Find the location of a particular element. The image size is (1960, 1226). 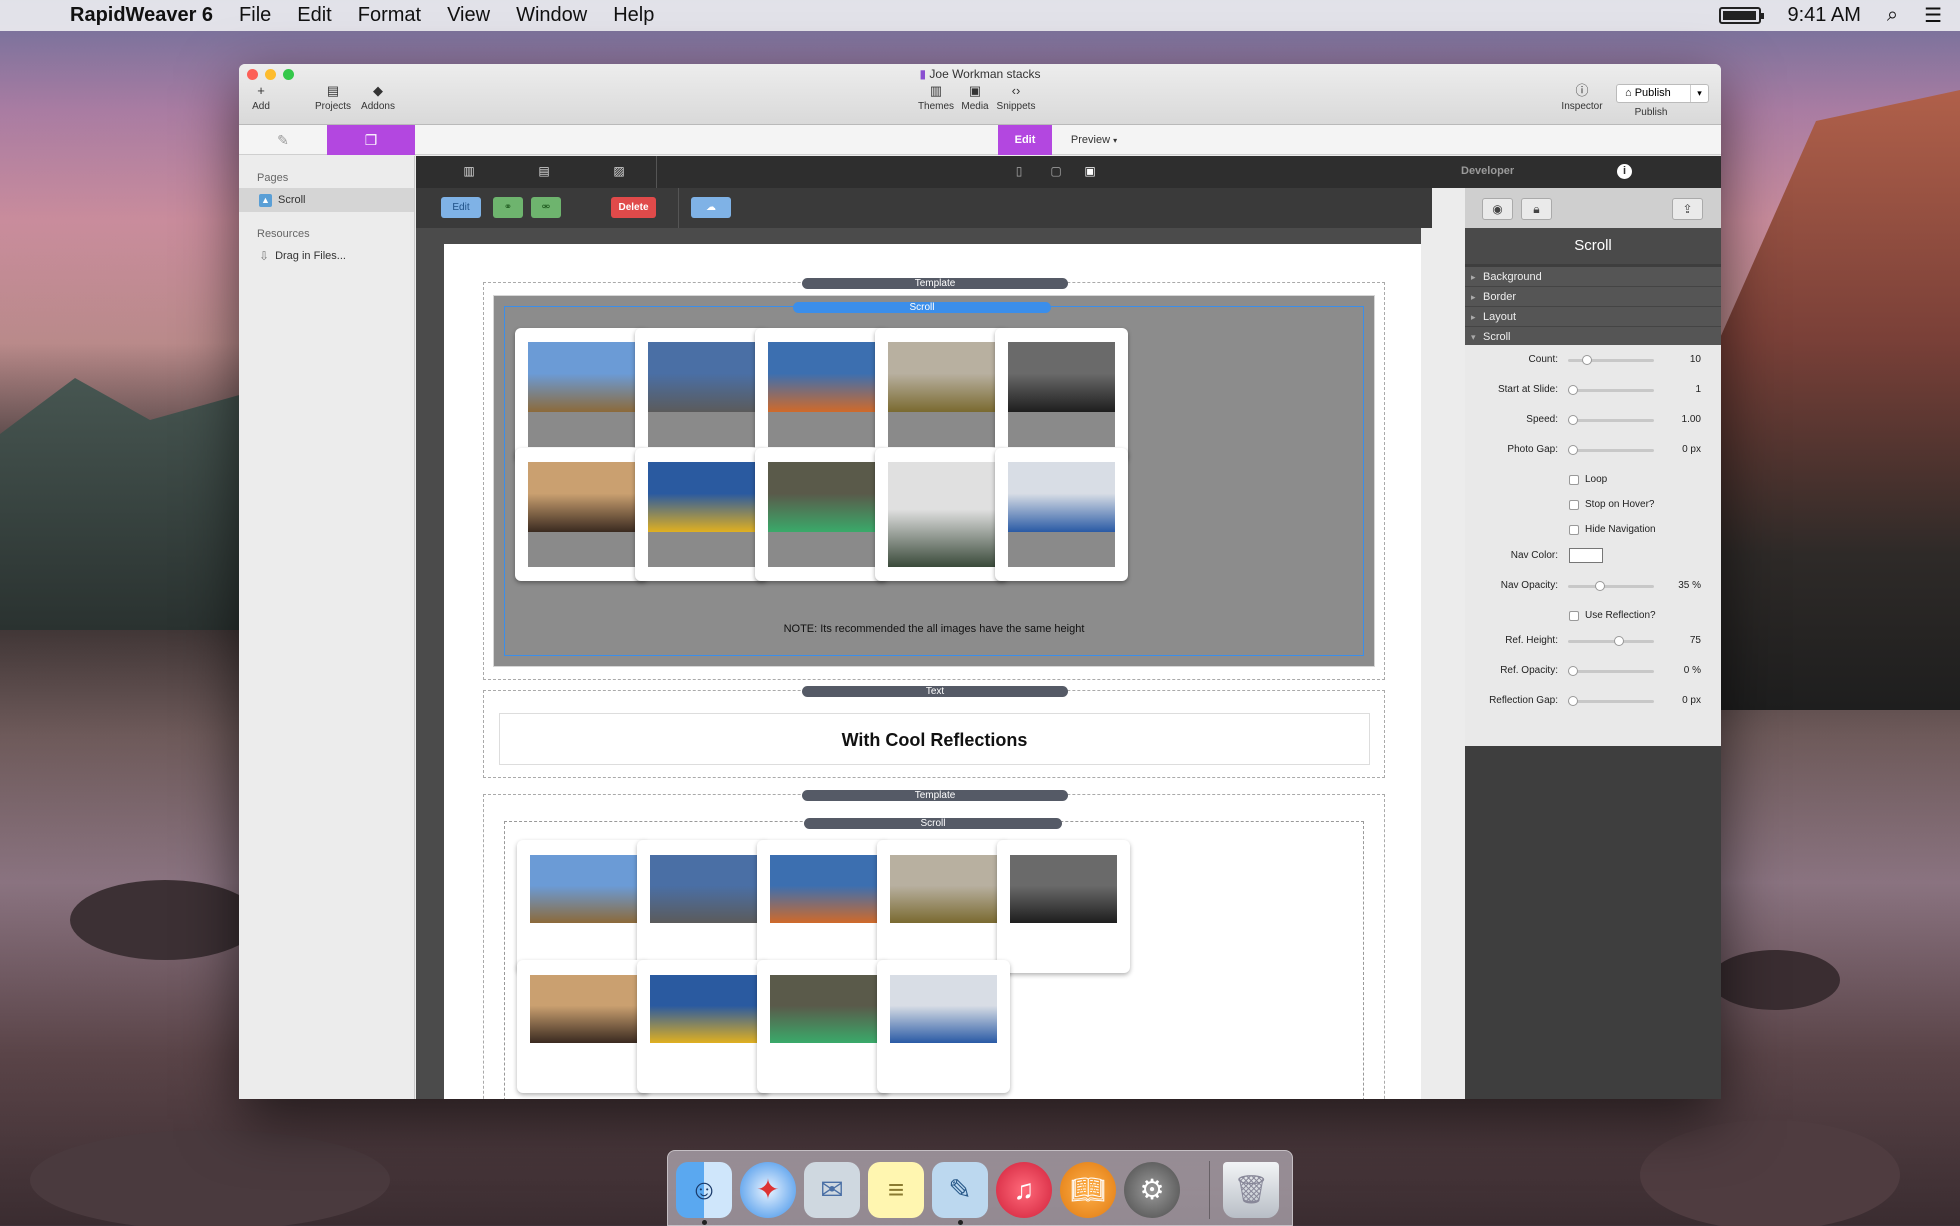

publish-button: ⌂ Publish ▾ is located at coordinates (1662, 93).